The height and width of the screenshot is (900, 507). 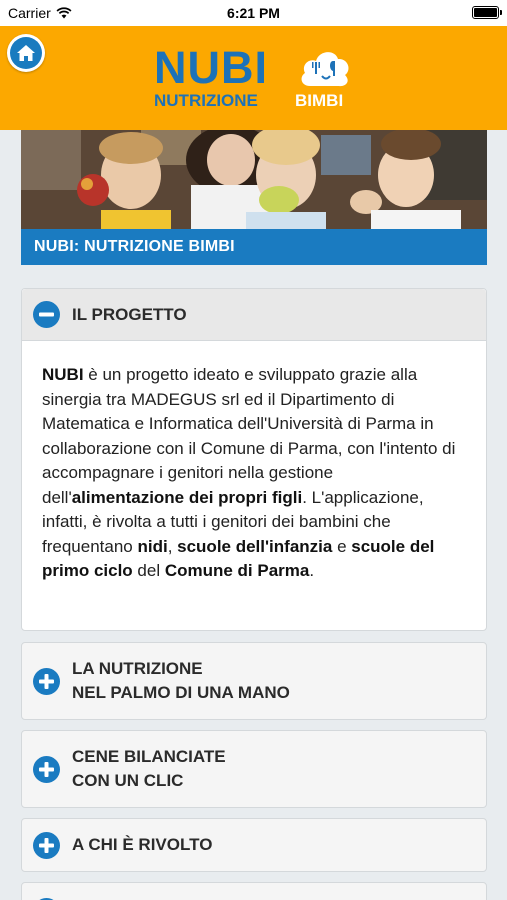 I want to click on hero-banner-title: NUBI: NUTRIZIONE BIMBI, so click(x=254, y=247).